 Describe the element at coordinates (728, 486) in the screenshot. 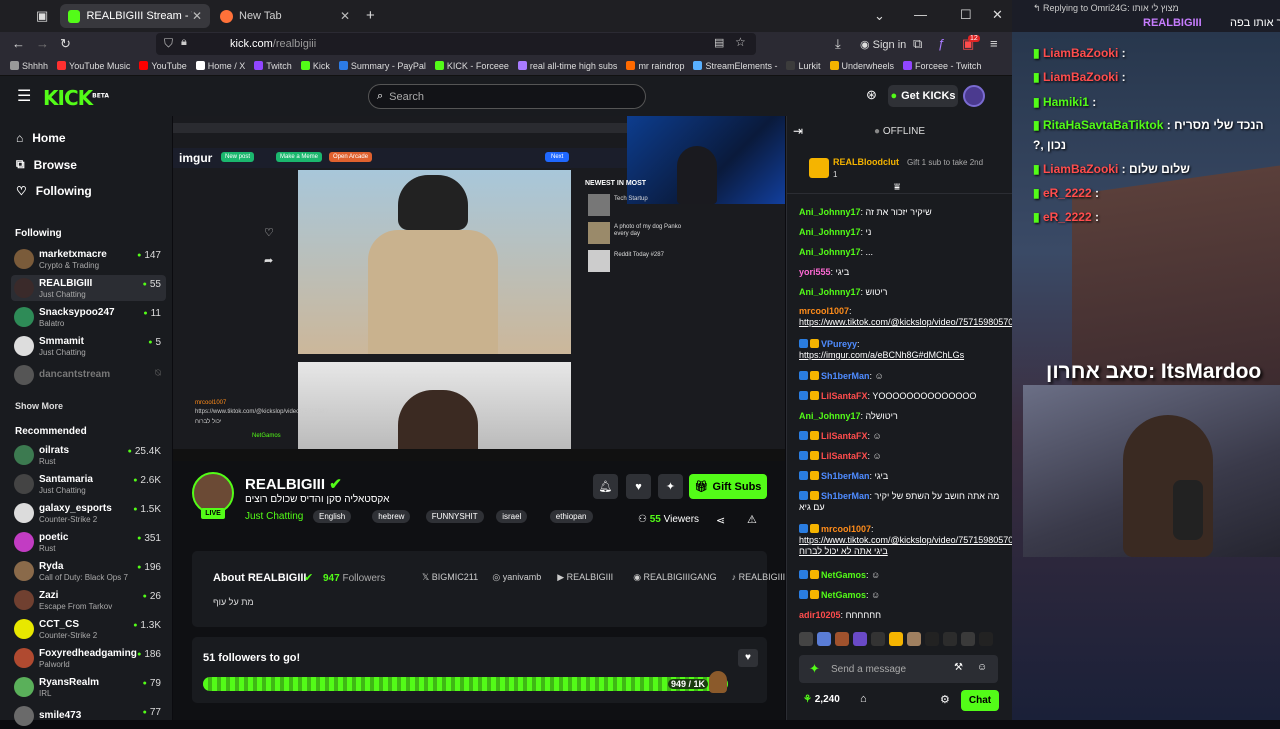

I see `gift-subs-button: 🎁︎ Gift Subs` at that location.